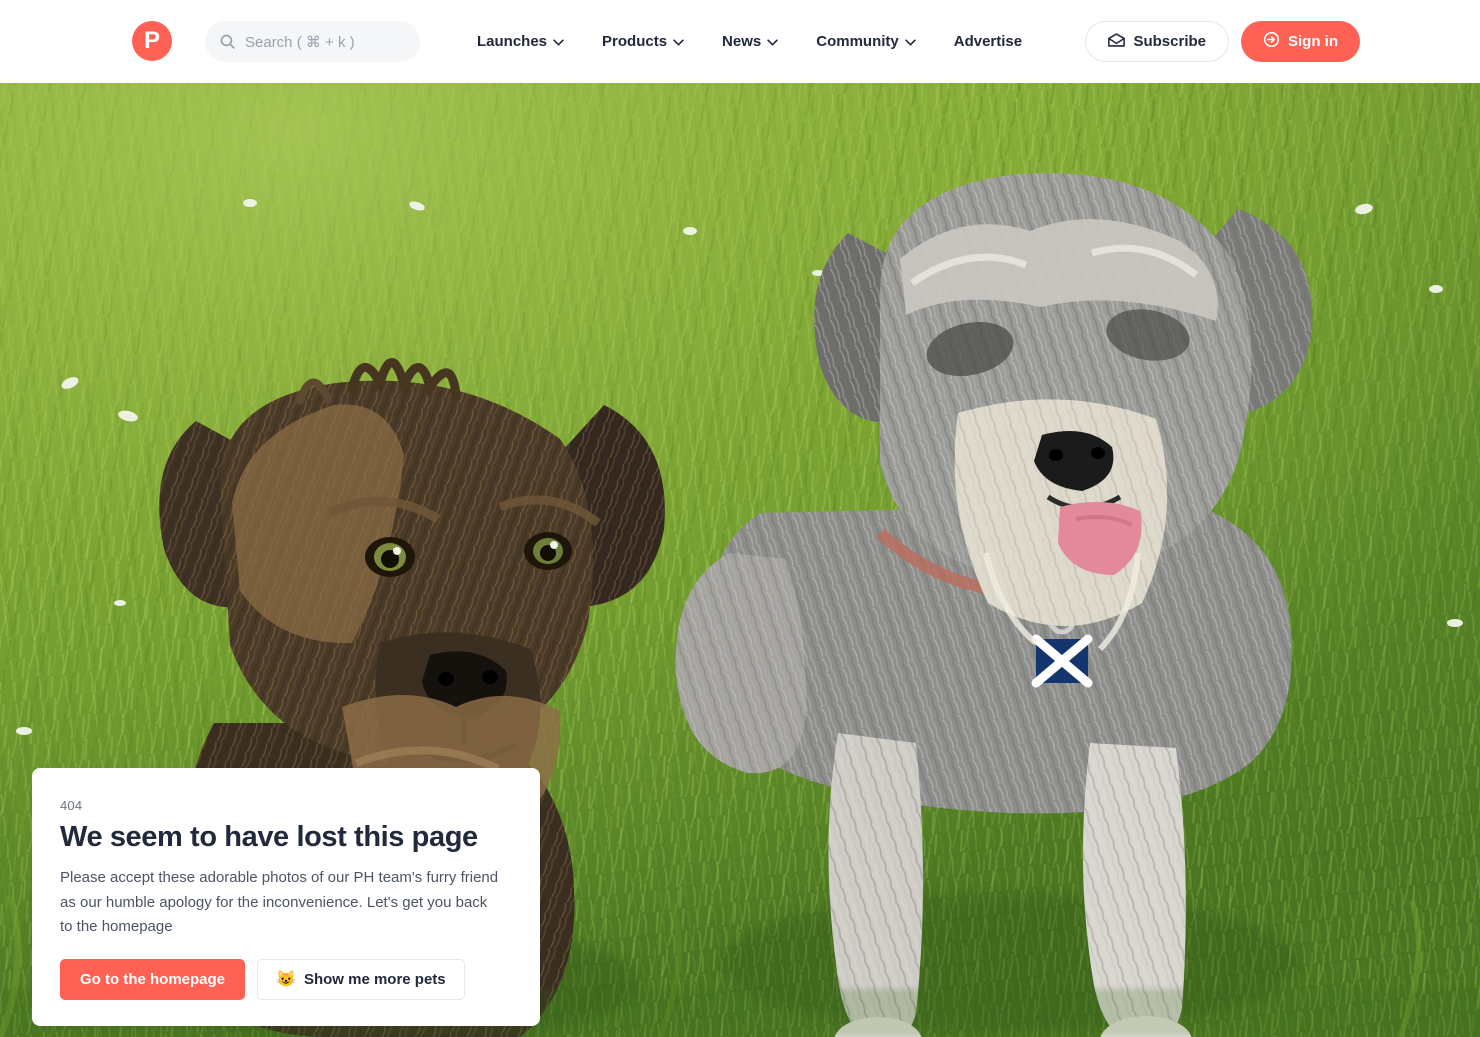 Image resolution: width=1480 pixels, height=1037 pixels. I want to click on nav-label: Launches, so click(512, 41).